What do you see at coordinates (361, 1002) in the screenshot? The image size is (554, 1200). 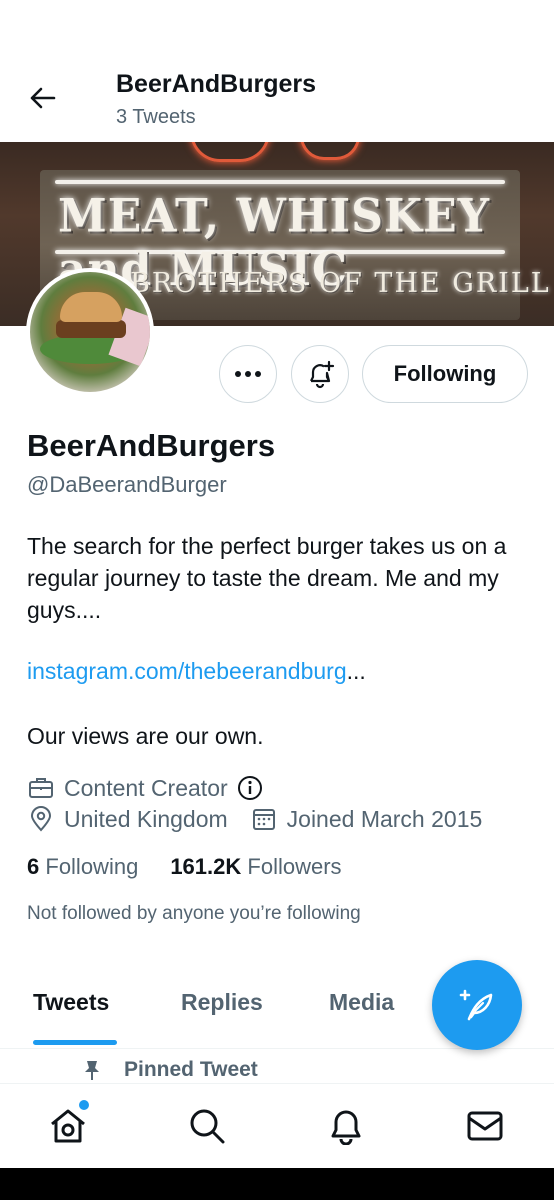 I see `tab-media: Media` at bounding box center [361, 1002].